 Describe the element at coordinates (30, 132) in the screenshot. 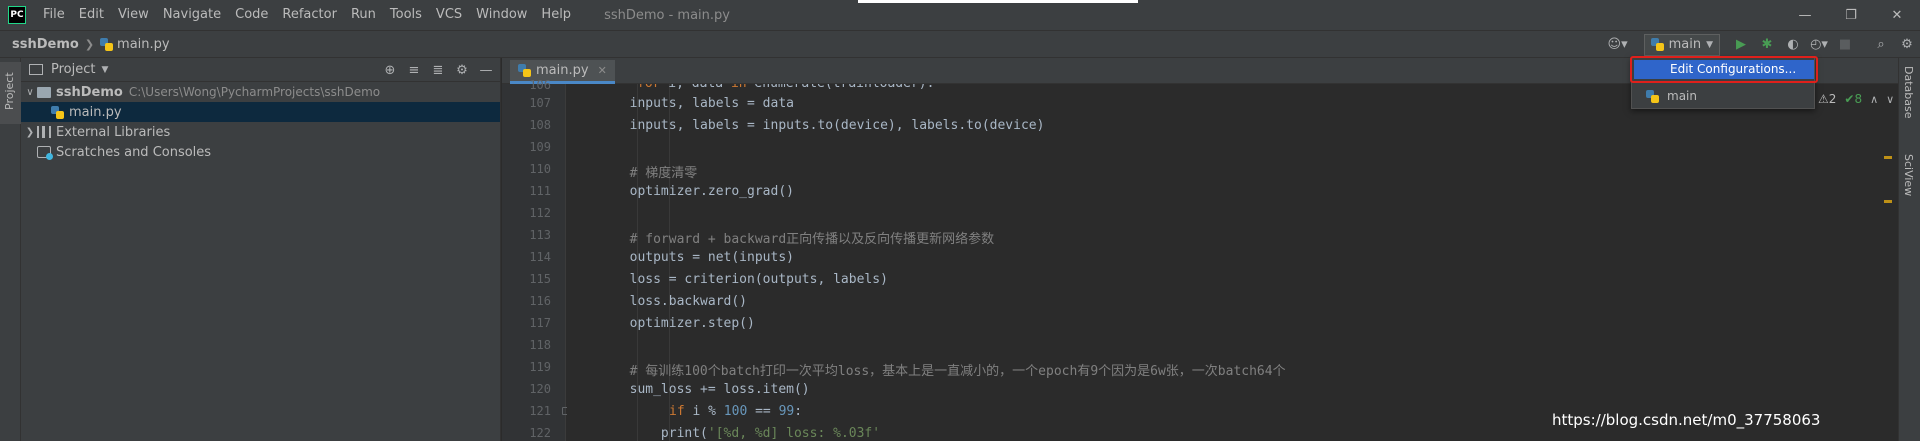

I see `chevron-right-icon: ❯` at that location.